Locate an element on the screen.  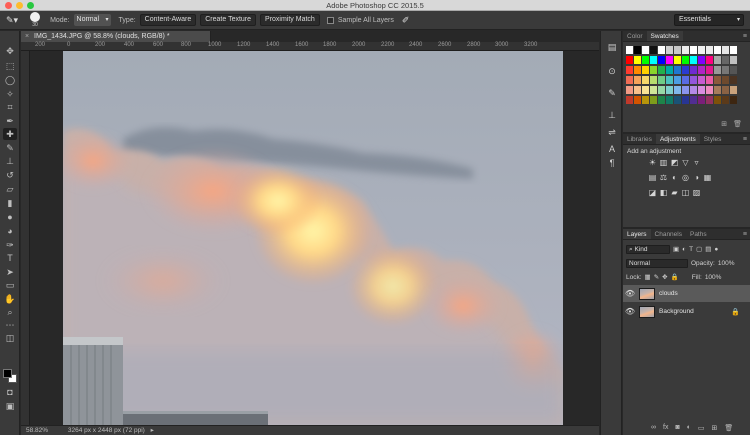
eye-icon: 👁 is located at coordinates (630, 311).